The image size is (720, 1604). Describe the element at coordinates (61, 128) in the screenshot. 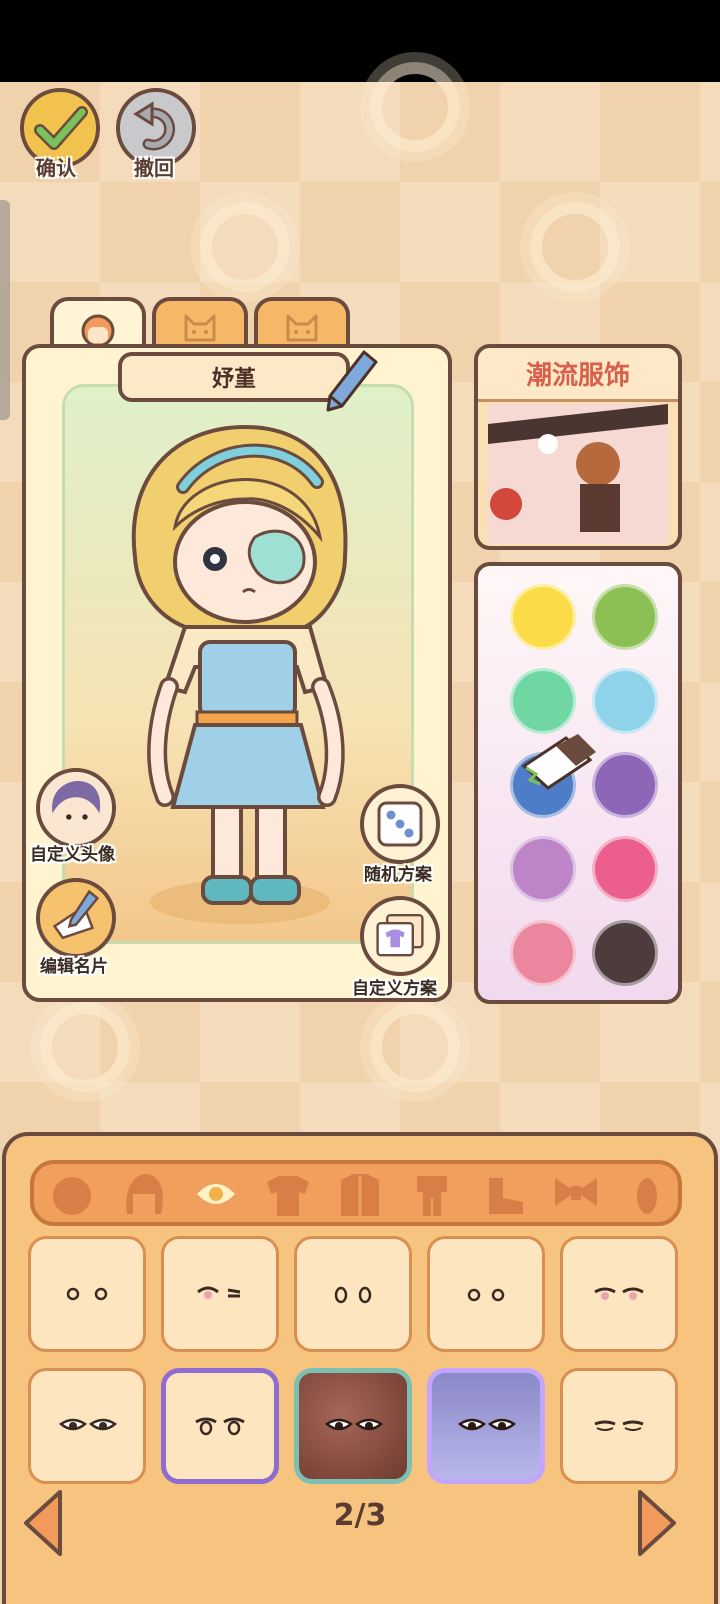

I see `checkmark-icon` at that location.